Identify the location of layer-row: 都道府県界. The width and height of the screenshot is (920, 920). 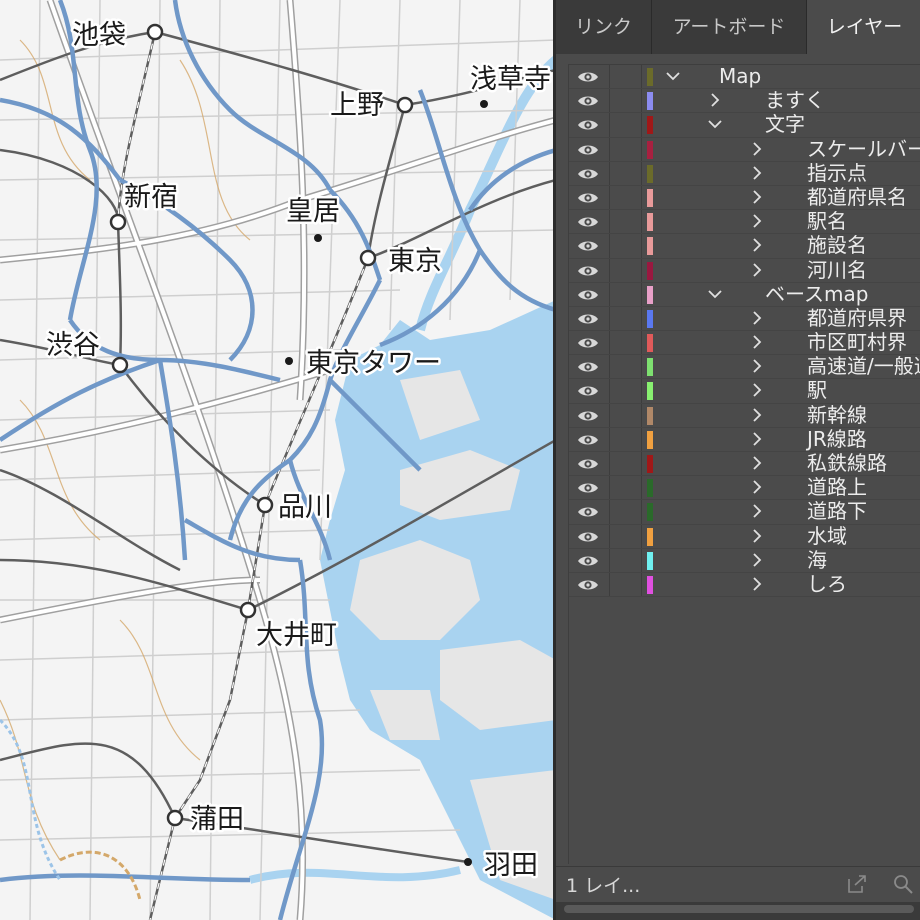
(744, 319).